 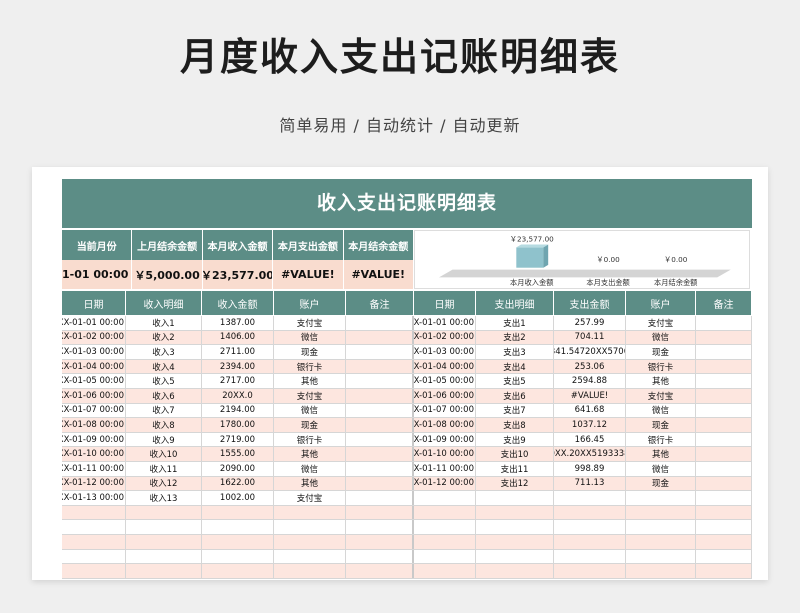 I want to click on table-cell: 711.13, so click(x=590, y=483).